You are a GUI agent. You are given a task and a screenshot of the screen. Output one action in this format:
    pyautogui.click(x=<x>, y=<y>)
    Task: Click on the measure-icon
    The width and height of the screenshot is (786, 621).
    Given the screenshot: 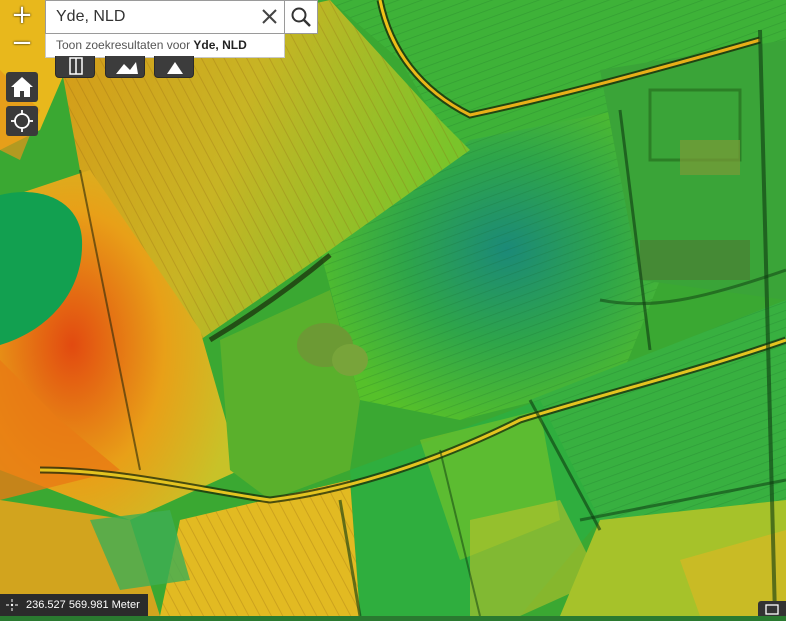 What is the action you would take?
    pyautogui.click(x=175, y=68)
    